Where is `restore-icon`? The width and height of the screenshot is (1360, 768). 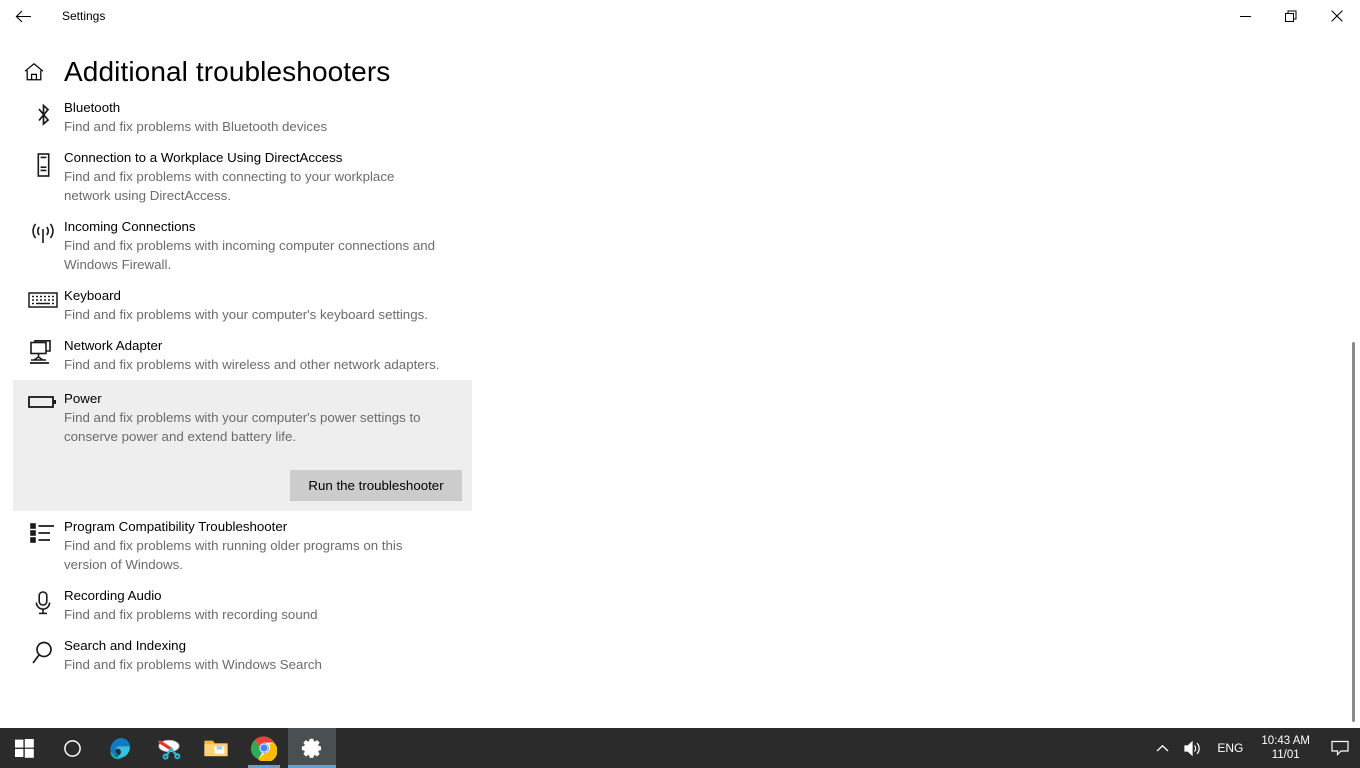
restore-icon is located at coordinates (1291, 16).